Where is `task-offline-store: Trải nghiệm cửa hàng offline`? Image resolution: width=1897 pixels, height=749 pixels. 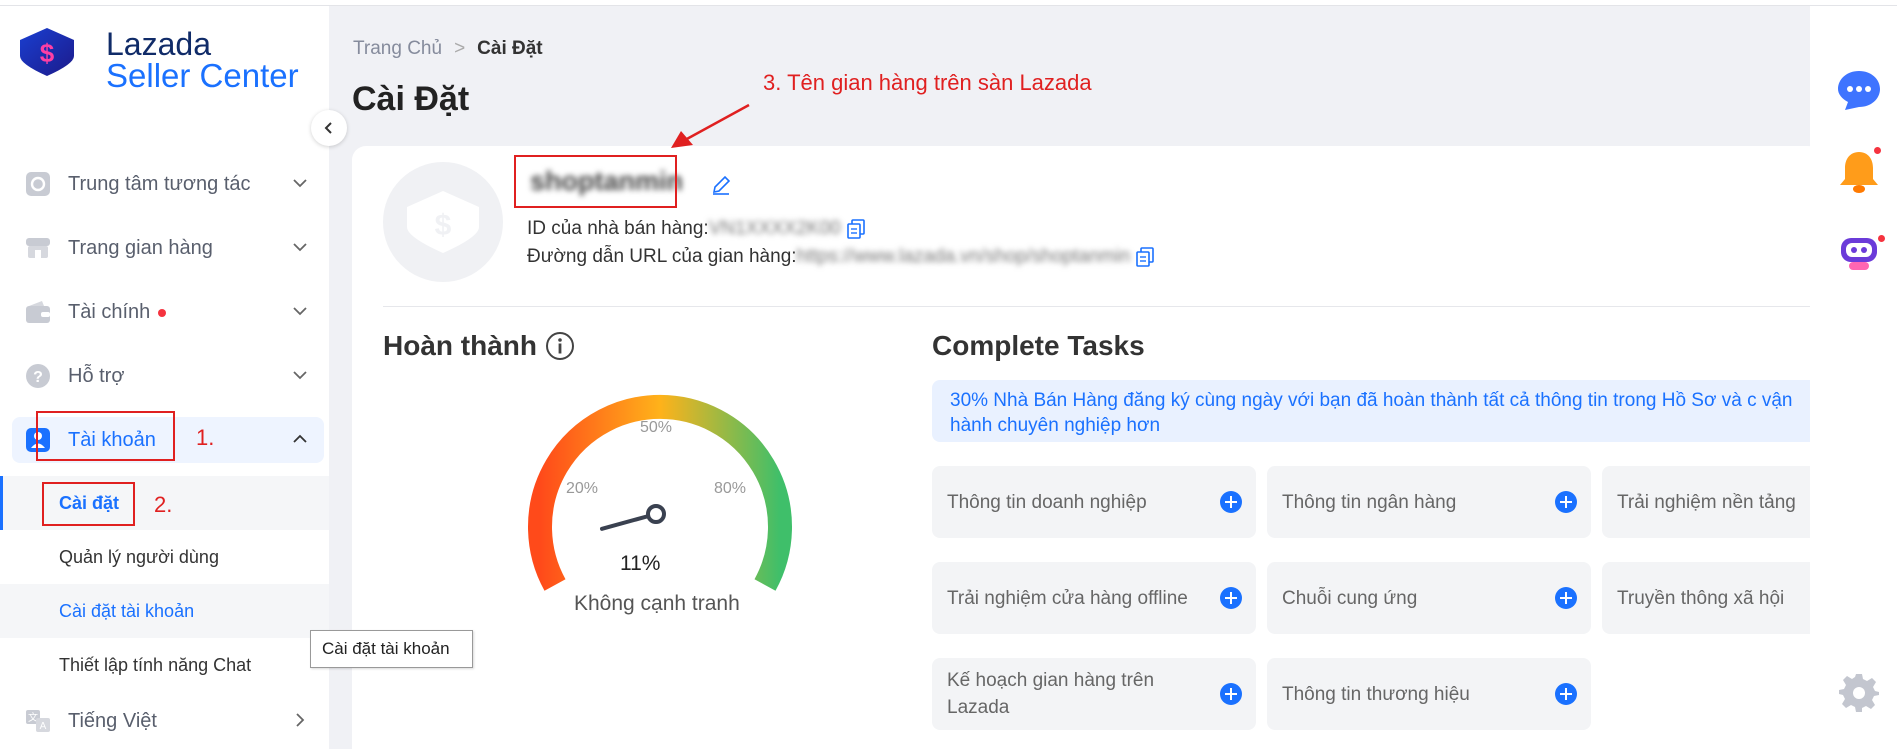
task-offline-store: Trải nghiệm cửa hàng offline is located at coordinates (1094, 598).